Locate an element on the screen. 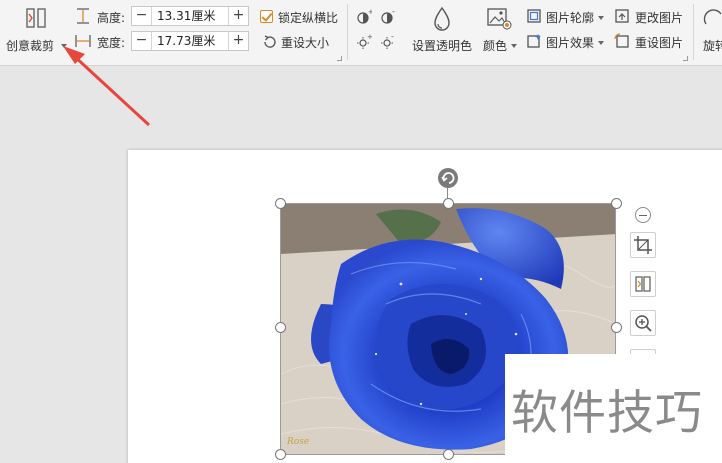 The height and width of the screenshot is (463, 722). minus-icon is located at coordinates (643, 215).